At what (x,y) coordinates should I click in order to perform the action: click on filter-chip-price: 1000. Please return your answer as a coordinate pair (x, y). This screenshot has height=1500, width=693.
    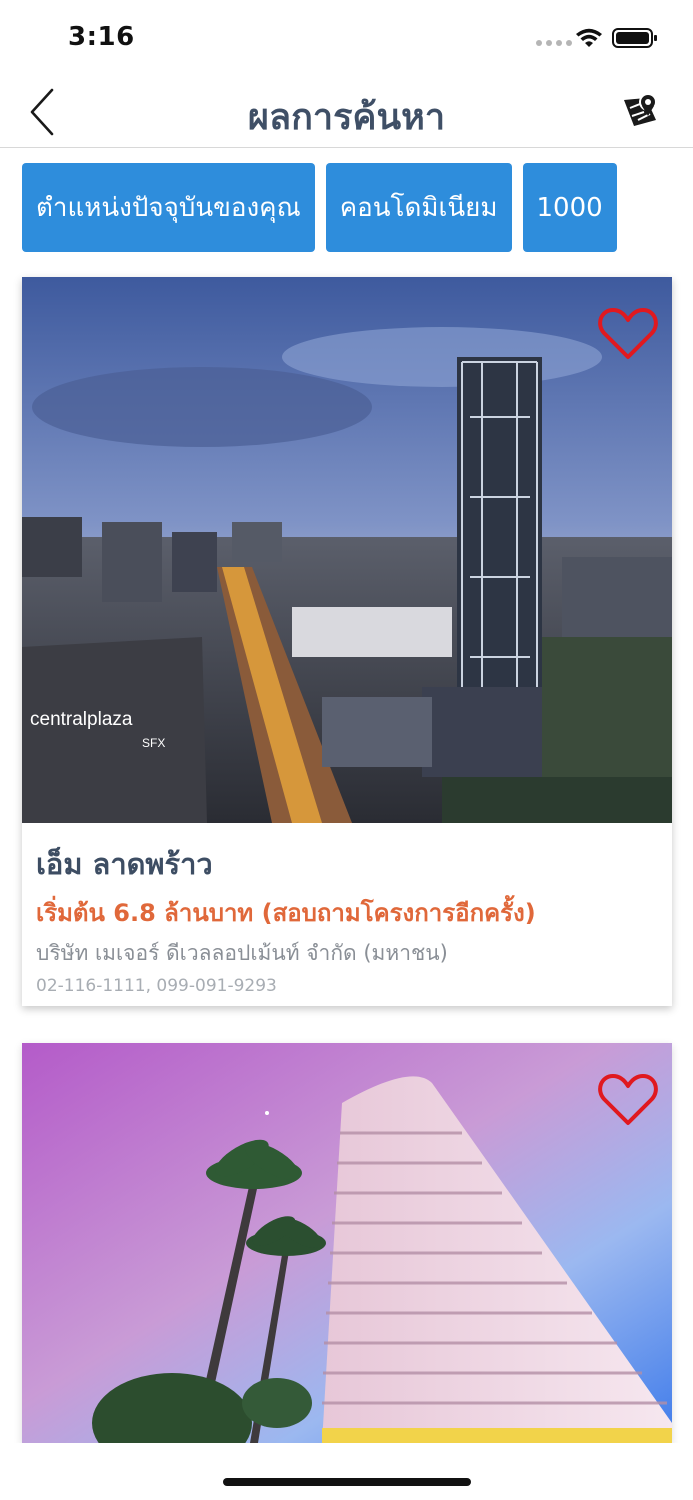
    Looking at the image, I should click on (569, 207).